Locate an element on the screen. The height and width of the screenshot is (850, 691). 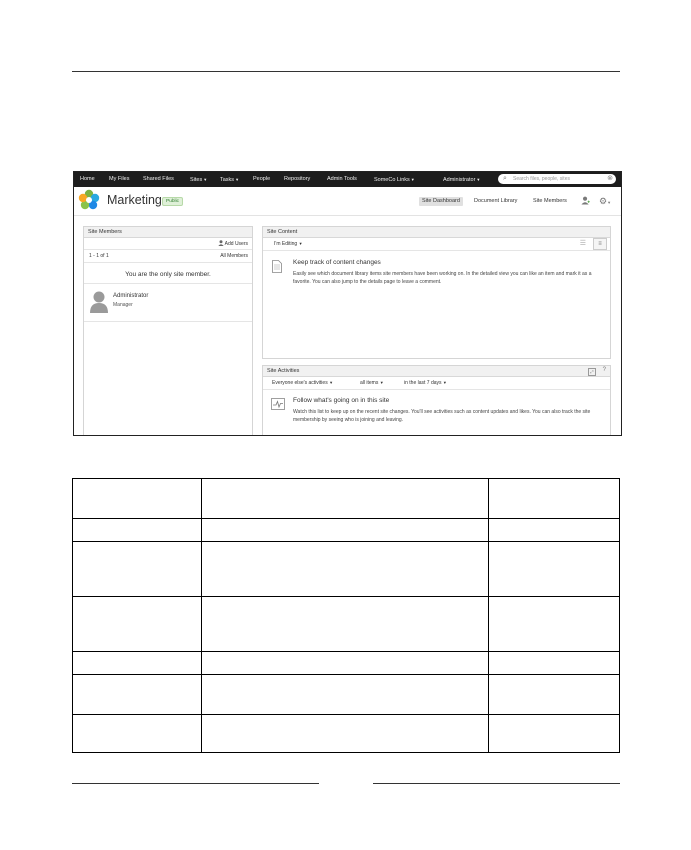
activity-when-filter: in the last 7 days ▼ is located at coordinates (425, 383).